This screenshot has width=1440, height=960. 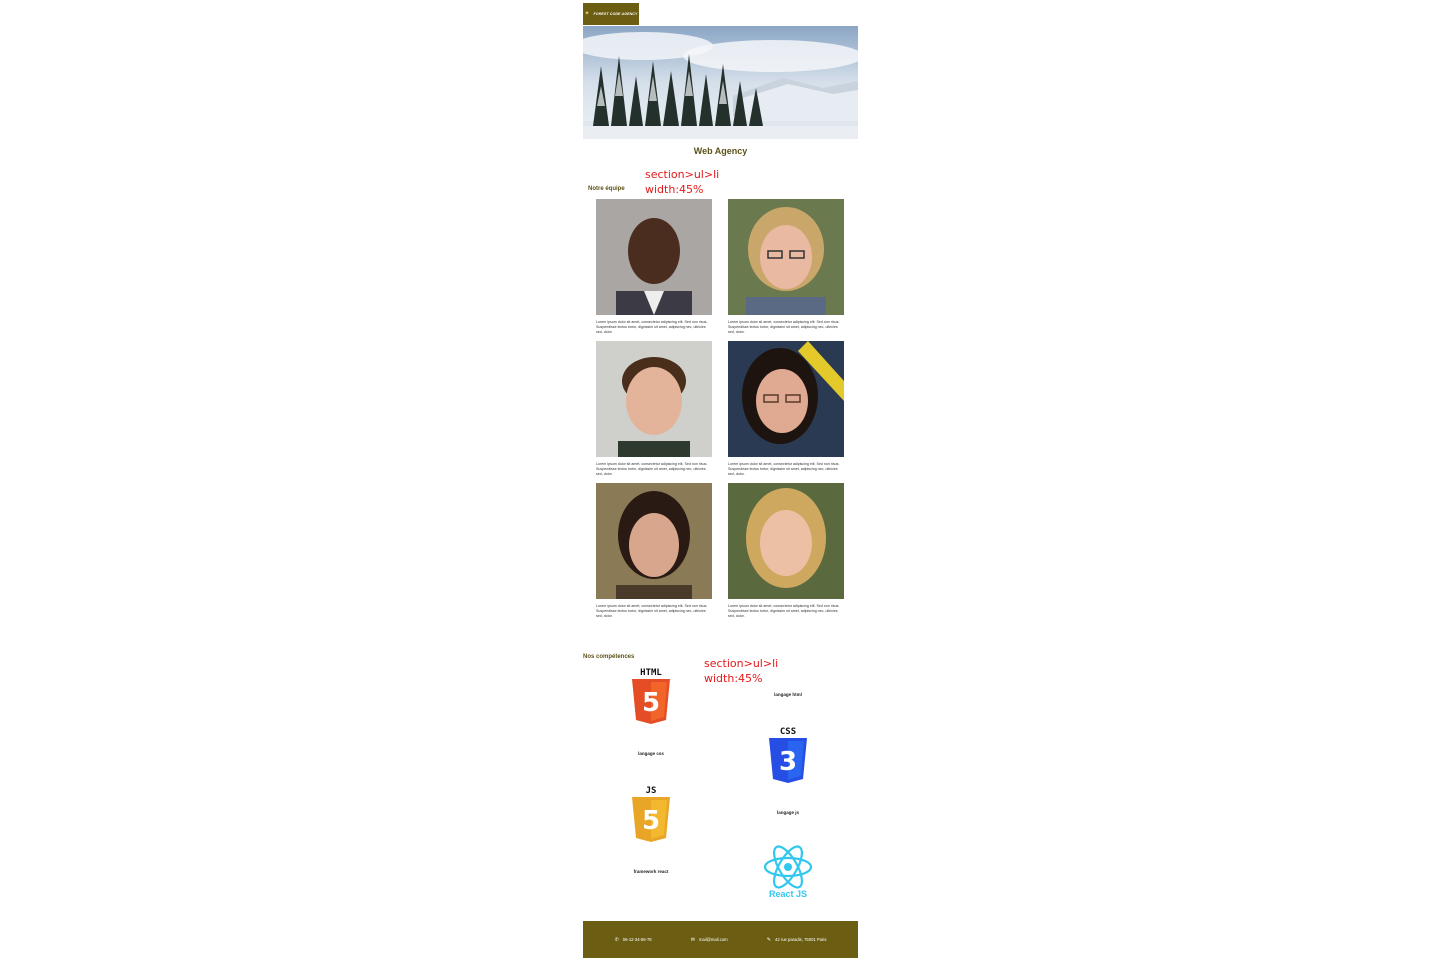 What do you see at coordinates (616, 939) in the screenshot?
I see `phone-icon: ✆` at bounding box center [616, 939].